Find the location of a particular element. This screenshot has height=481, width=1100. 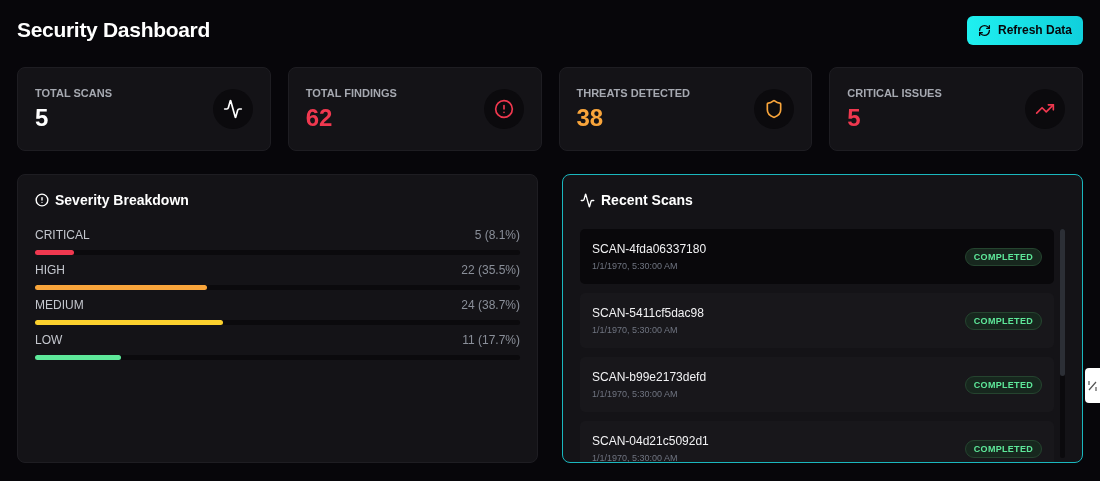

refresh-button: Refresh Data is located at coordinates (1024, 30).